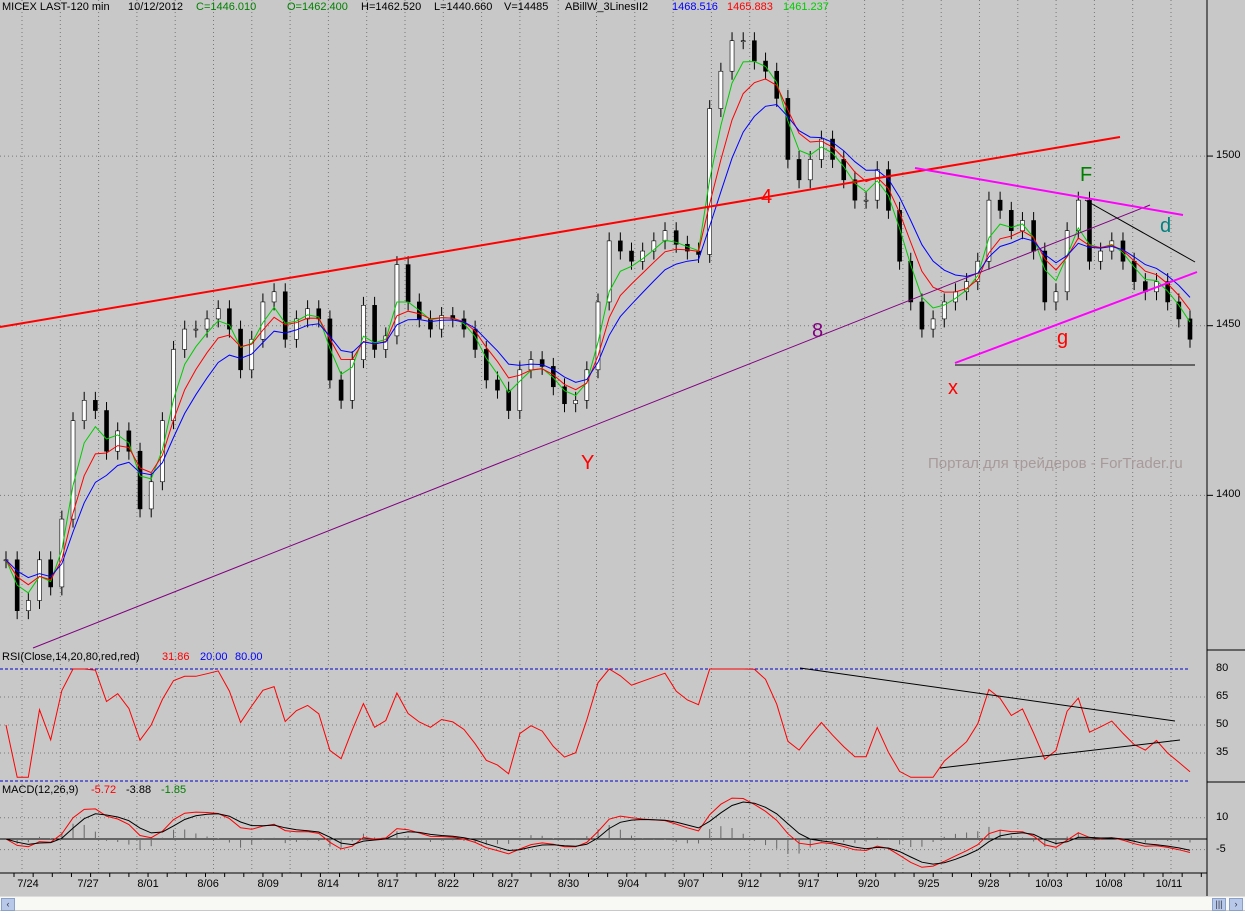  What do you see at coordinates (448, 884) in the screenshot?
I see `date-tick-label: 8/22` at bounding box center [448, 884].